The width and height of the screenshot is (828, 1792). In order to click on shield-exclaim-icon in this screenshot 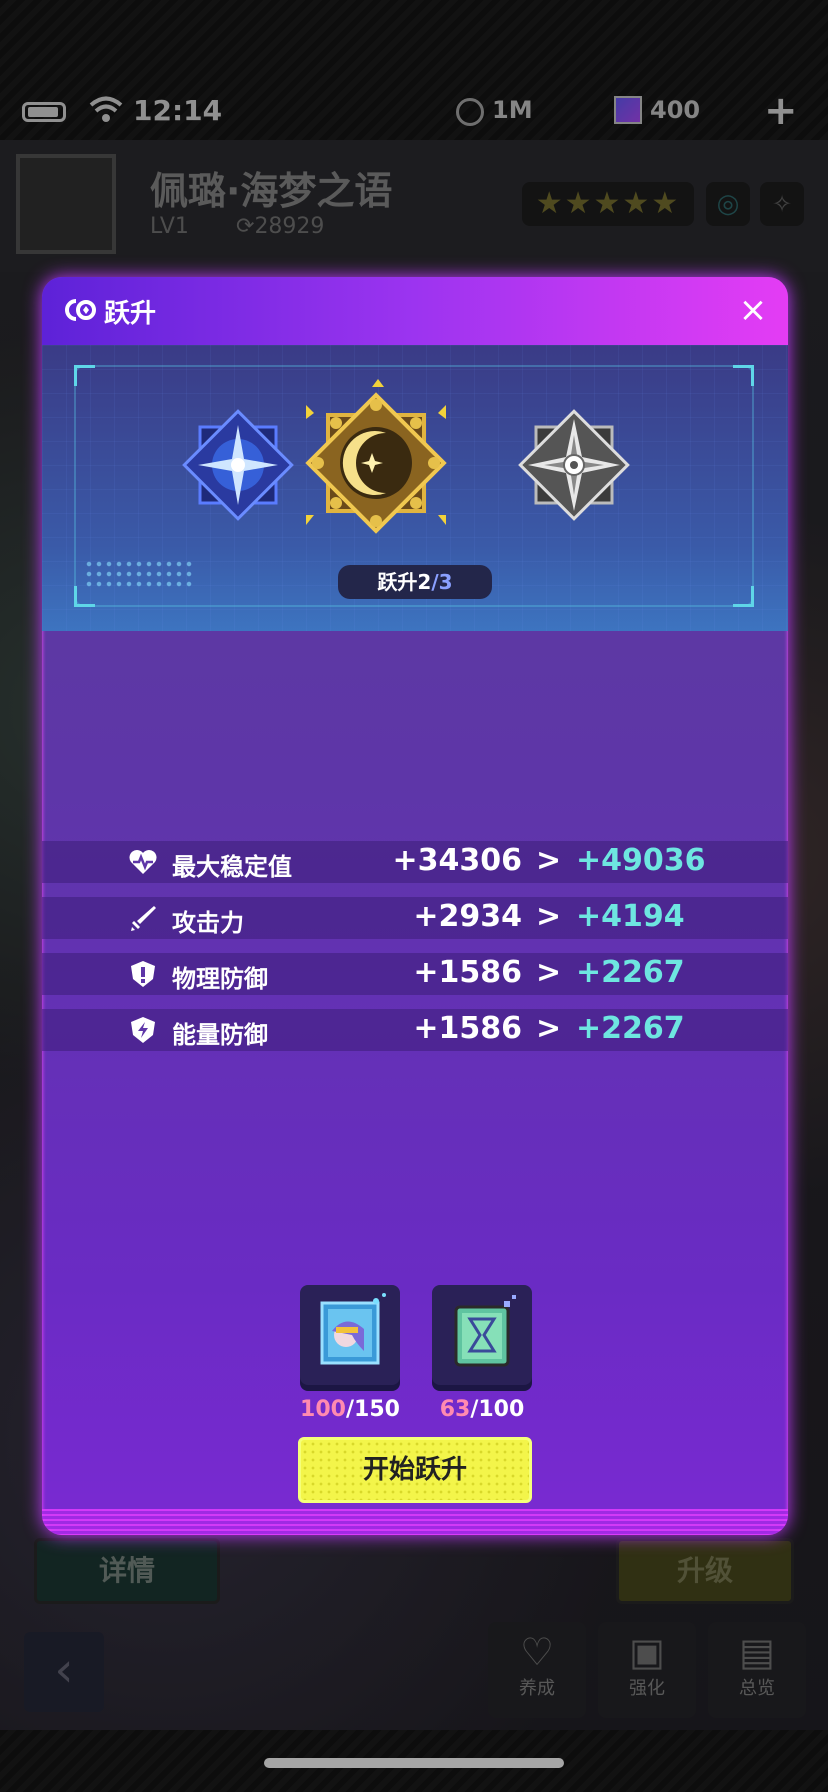, I will do `click(143, 974)`.